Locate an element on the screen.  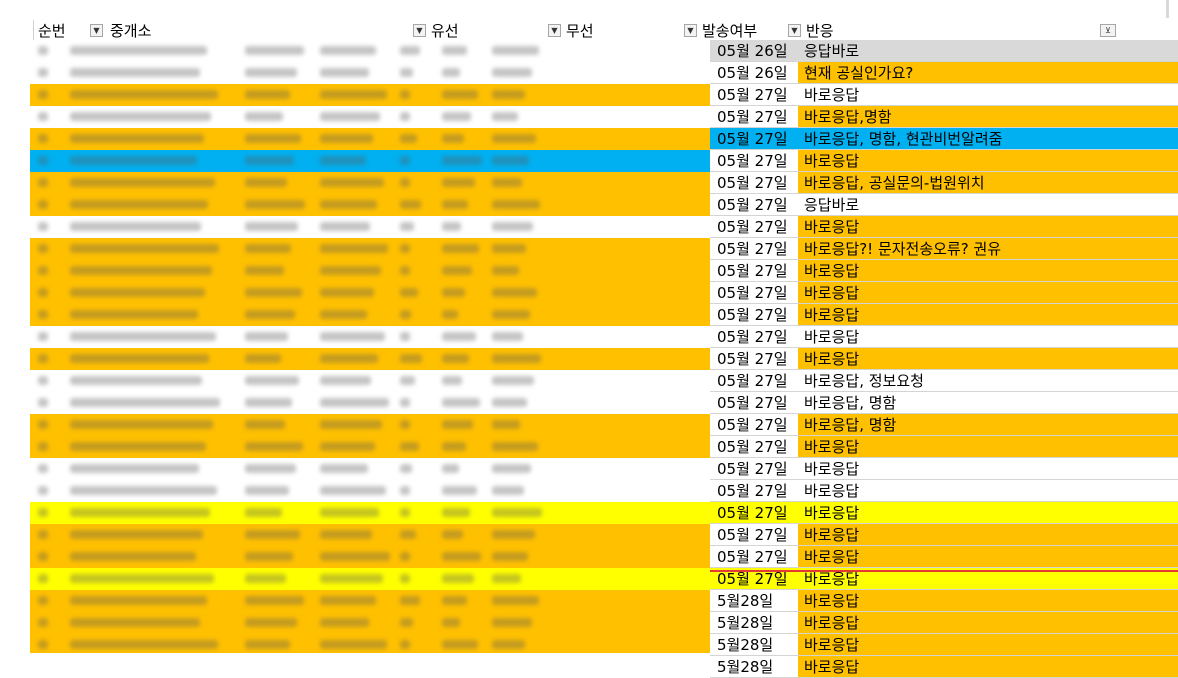
table-row: 05월 26일 응답바로 is located at coordinates (944, 51).